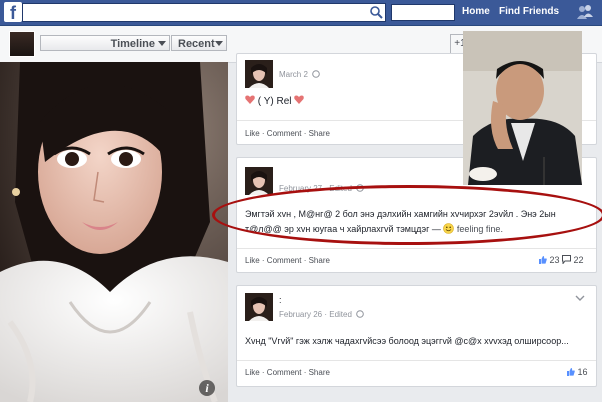 Image resolution: width=602 pixels, height=402 pixels. What do you see at coordinates (196, 44) in the screenshot?
I see `recent-label: Recent` at bounding box center [196, 44].